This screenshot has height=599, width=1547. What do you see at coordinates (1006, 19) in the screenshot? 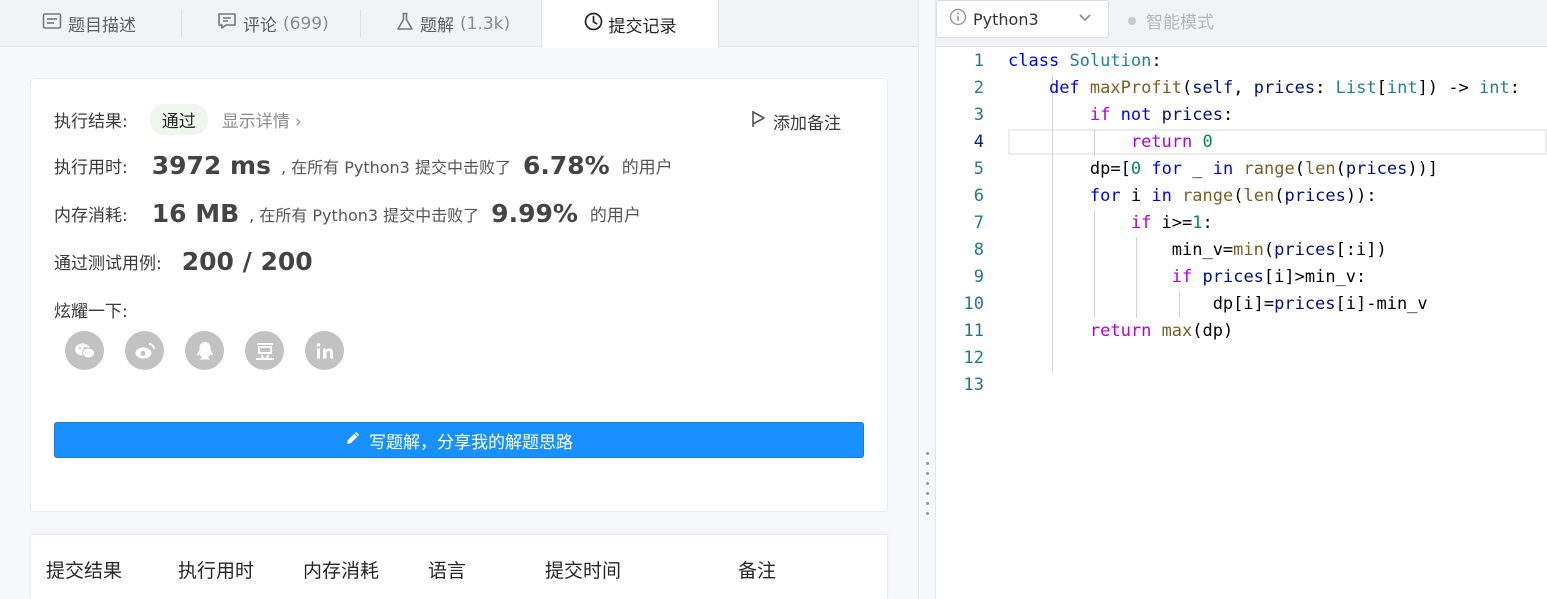
I see `language-label: Python3` at bounding box center [1006, 19].